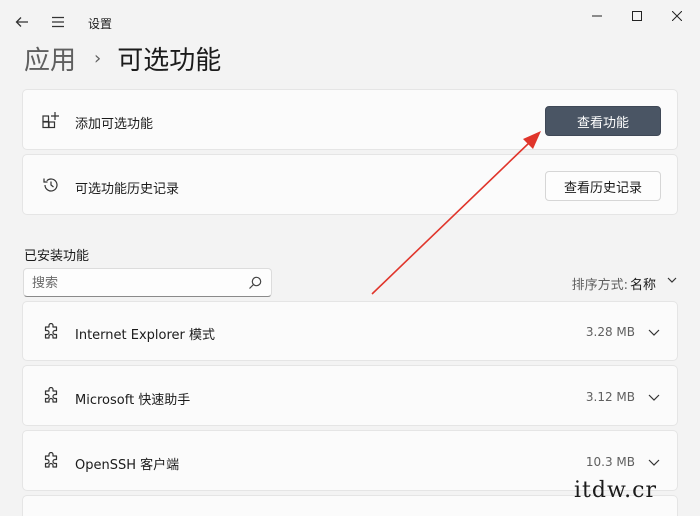 Image resolution: width=700 pixels, height=516 pixels. I want to click on feature-history-label: 可选功能历史记录, so click(127, 189).